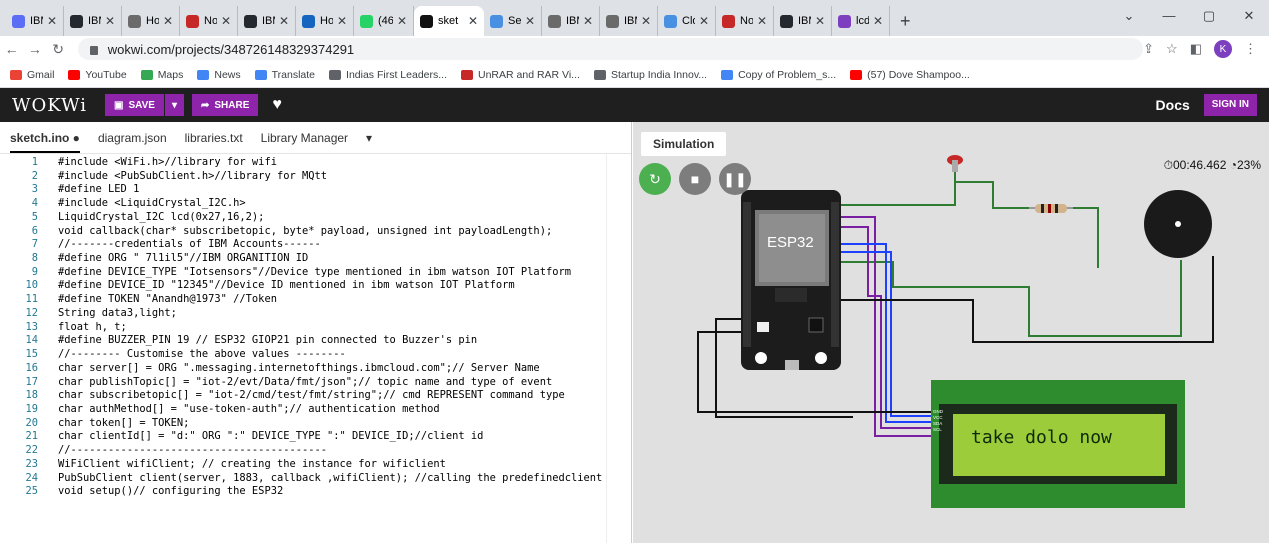  I want to click on line-number: 10, so click(31, 285).